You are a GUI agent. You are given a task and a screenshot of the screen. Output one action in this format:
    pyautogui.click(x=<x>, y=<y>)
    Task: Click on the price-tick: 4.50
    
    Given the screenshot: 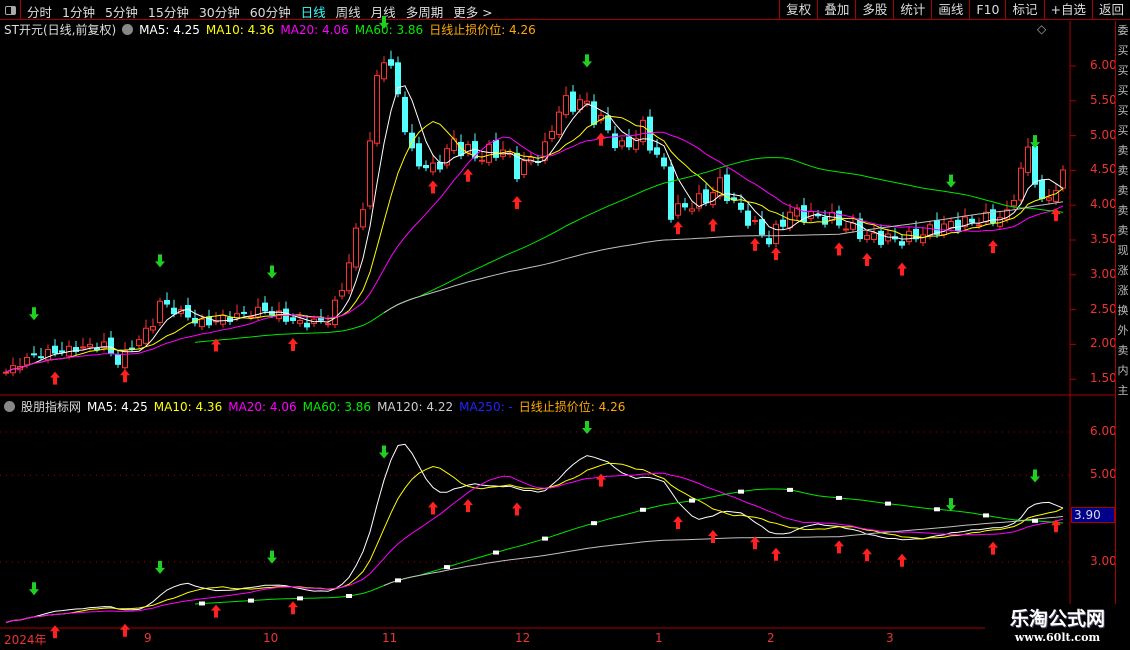 What is the action you would take?
    pyautogui.click(x=1103, y=169)
    